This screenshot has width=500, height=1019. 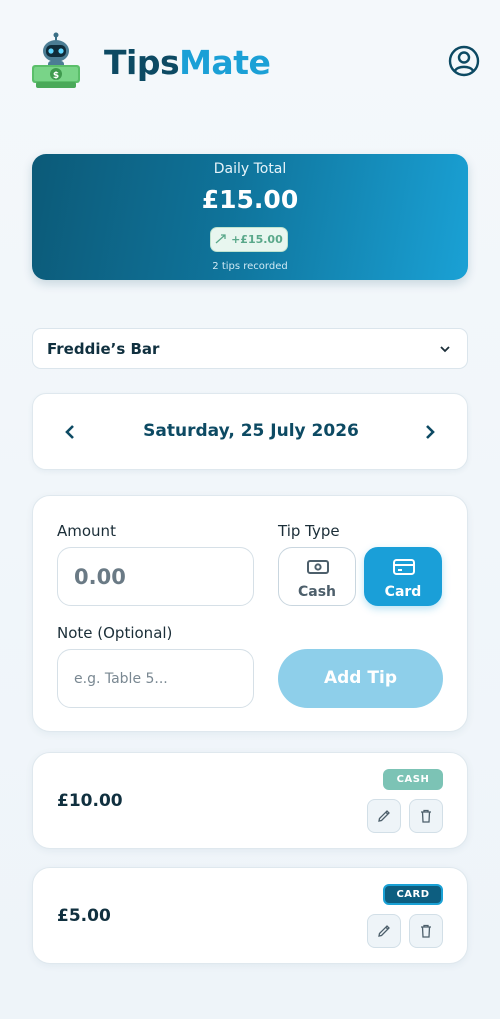 I want to click on note-label: Note (Optional), so click(x=115, y=633).